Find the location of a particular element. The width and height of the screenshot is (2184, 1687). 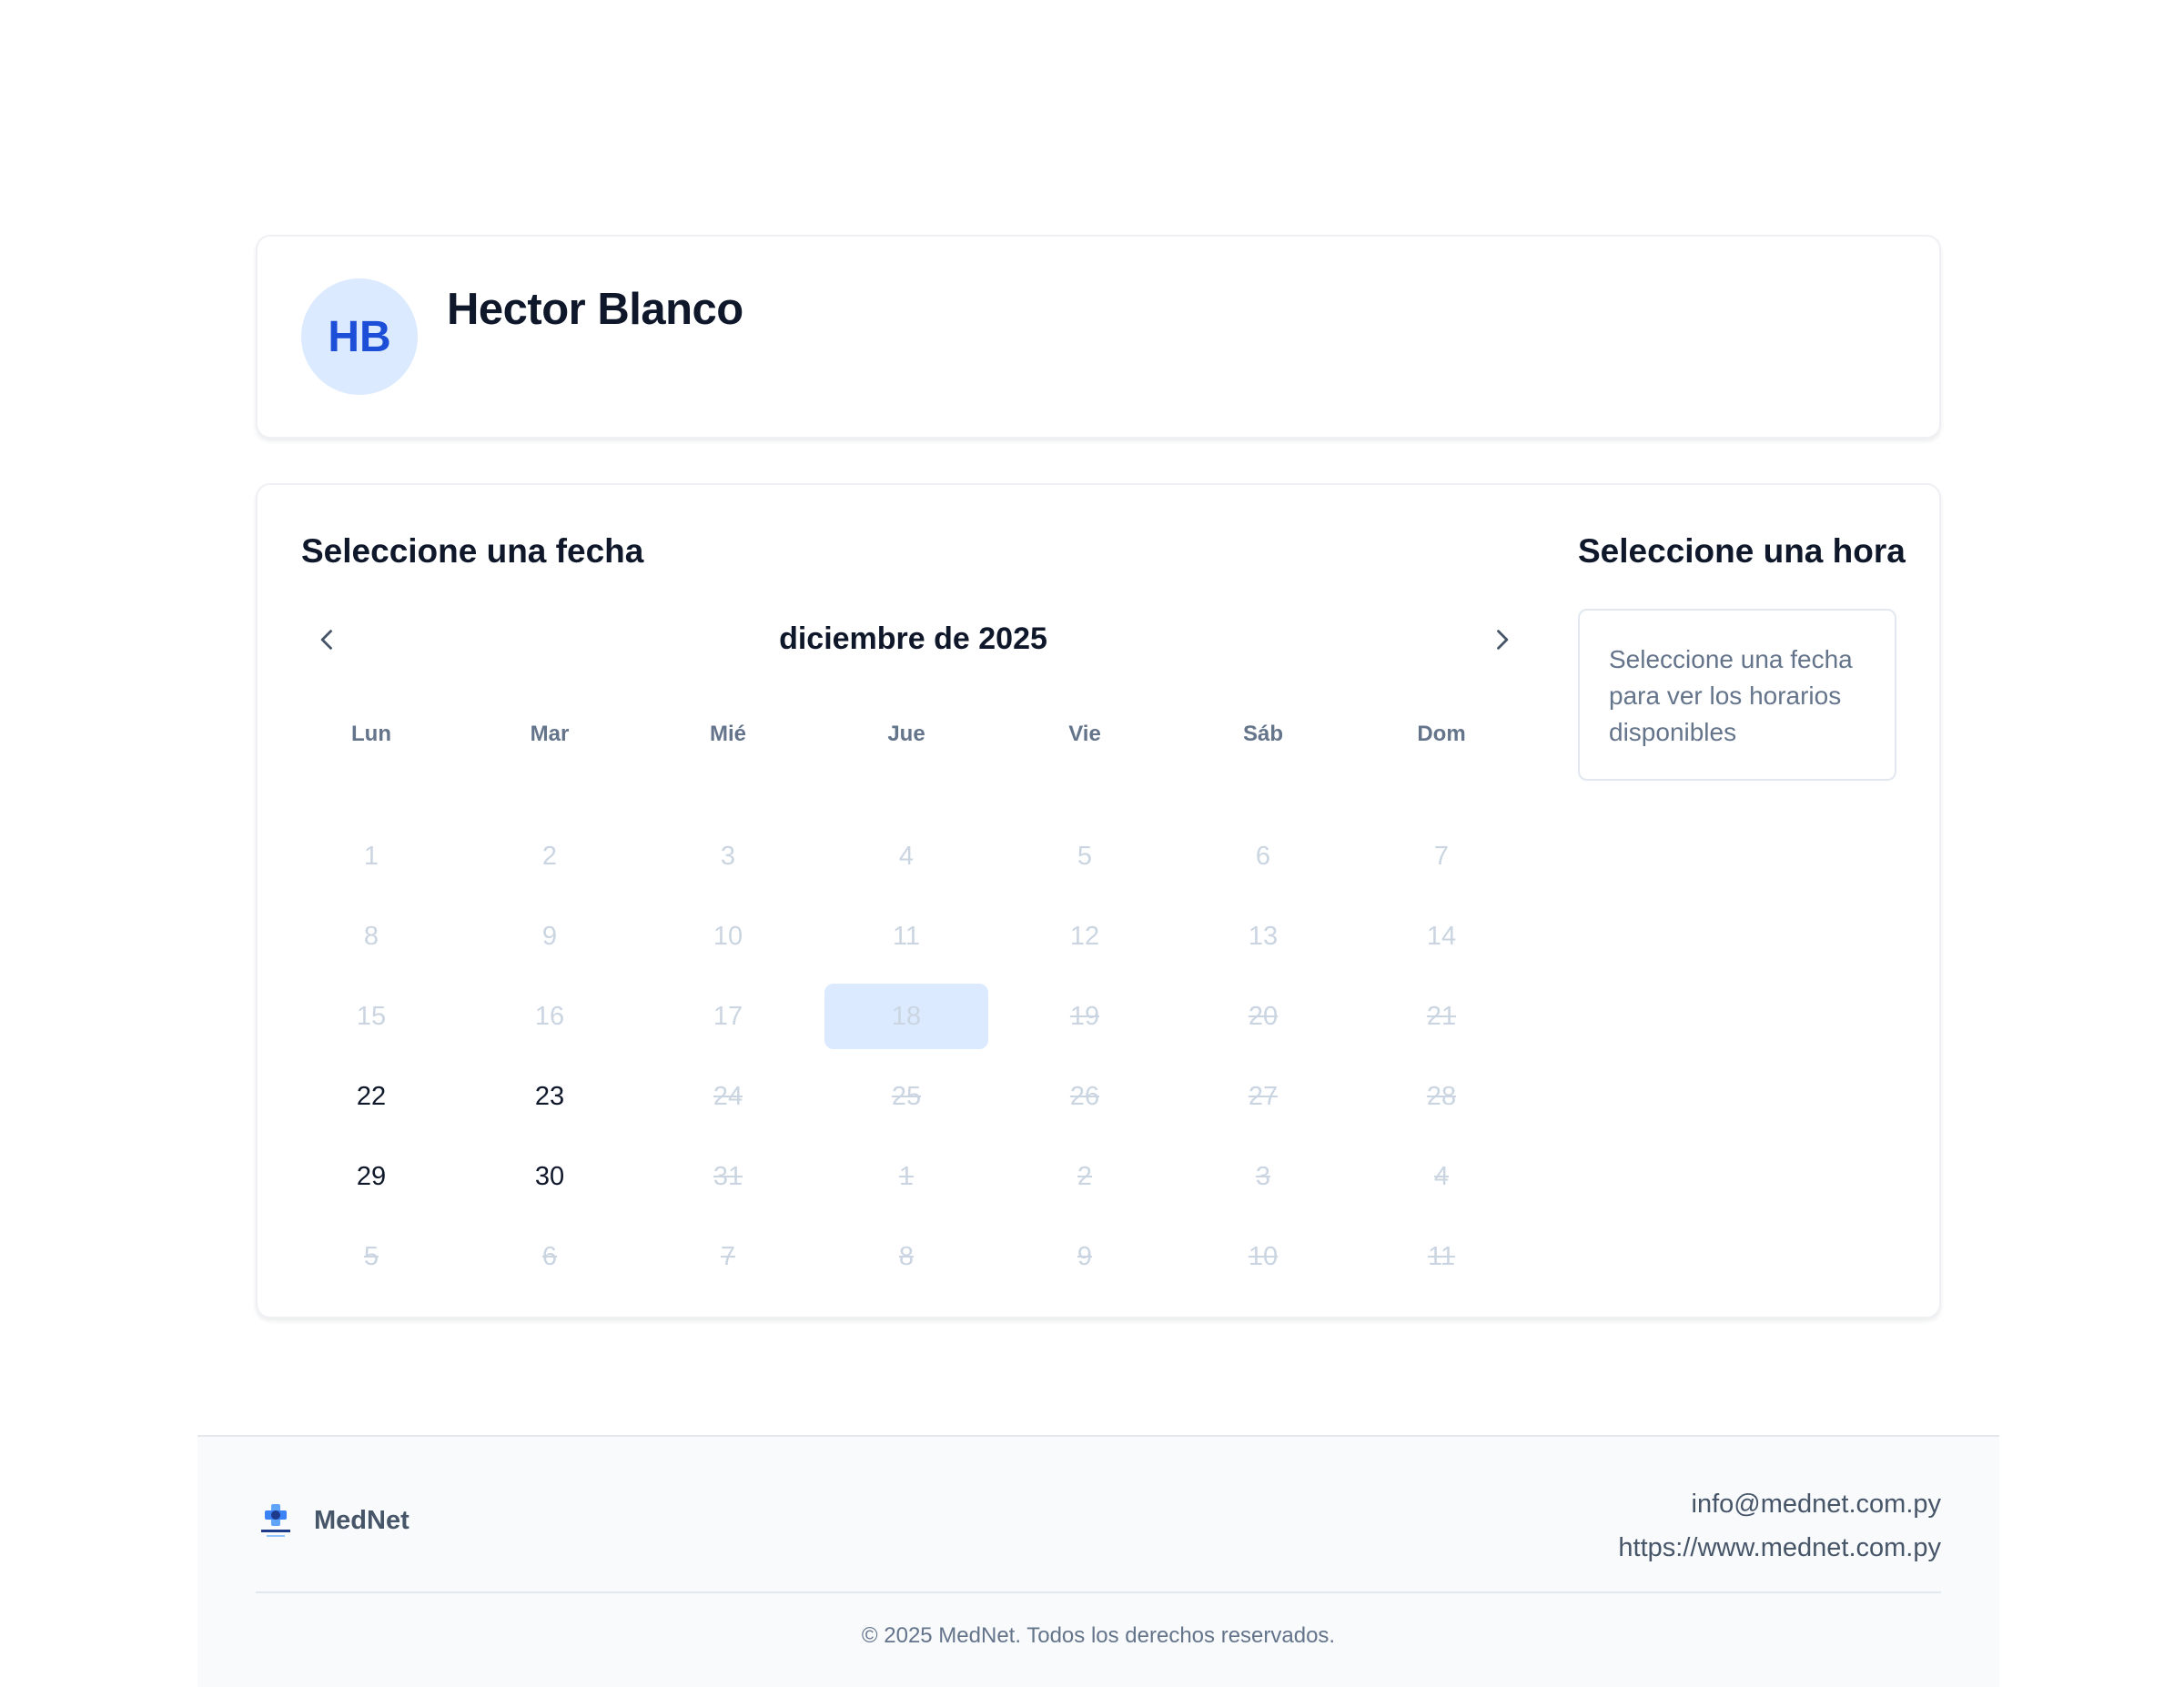

calendar-day: 14 is located at coordinates (1442, 936).